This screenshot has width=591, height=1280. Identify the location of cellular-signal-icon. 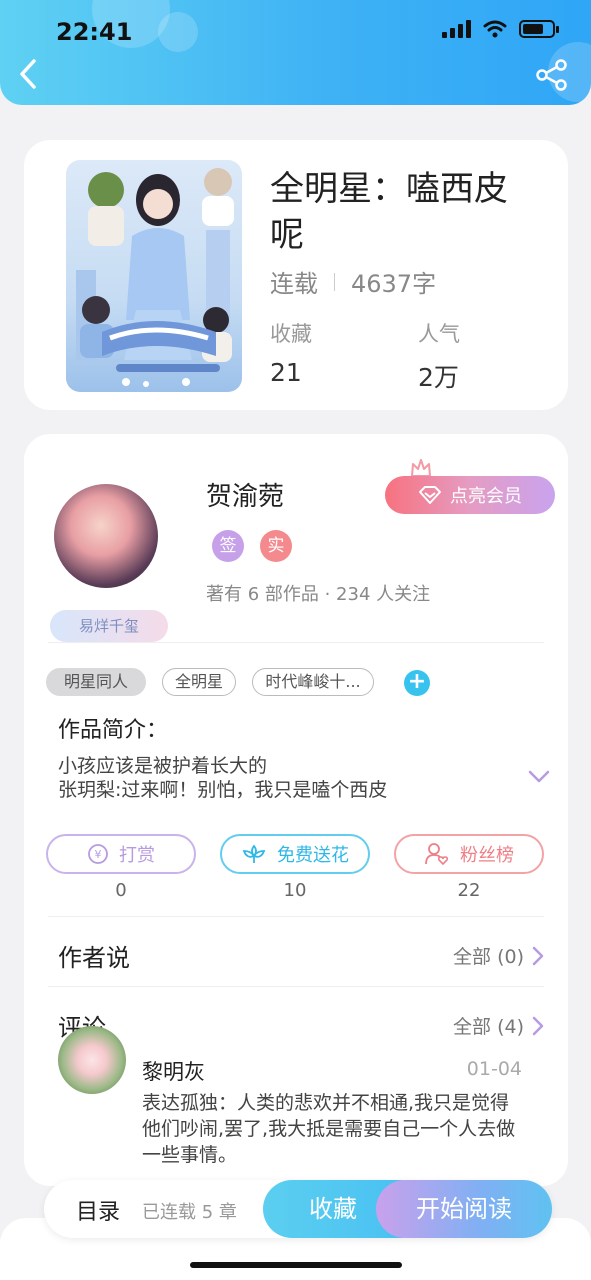
(456, 29).